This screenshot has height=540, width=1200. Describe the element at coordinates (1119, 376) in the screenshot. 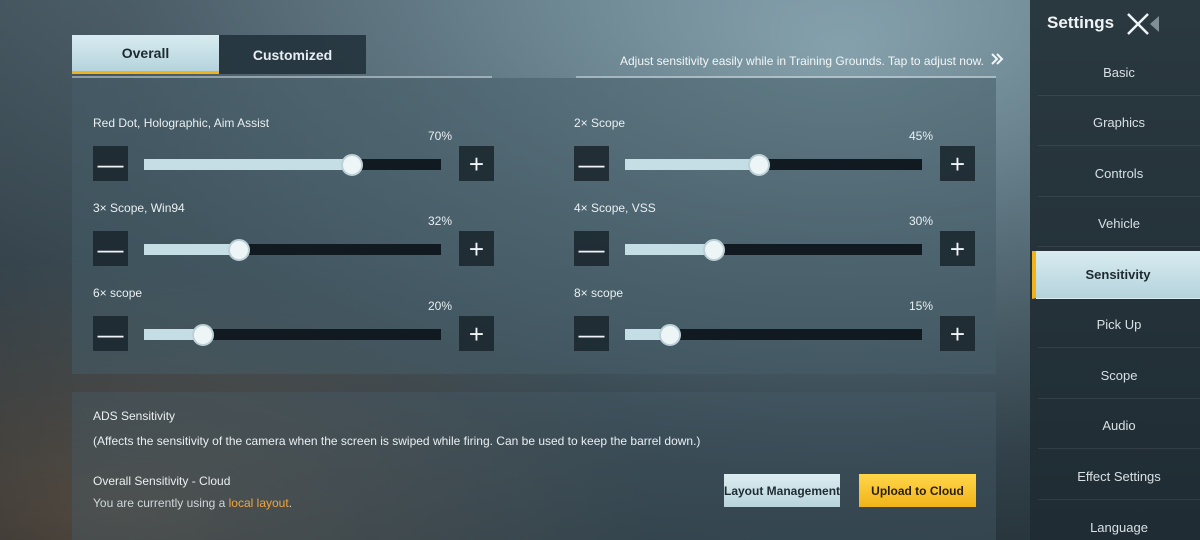

I see `sidebar-item-scope: Scope` at that location.